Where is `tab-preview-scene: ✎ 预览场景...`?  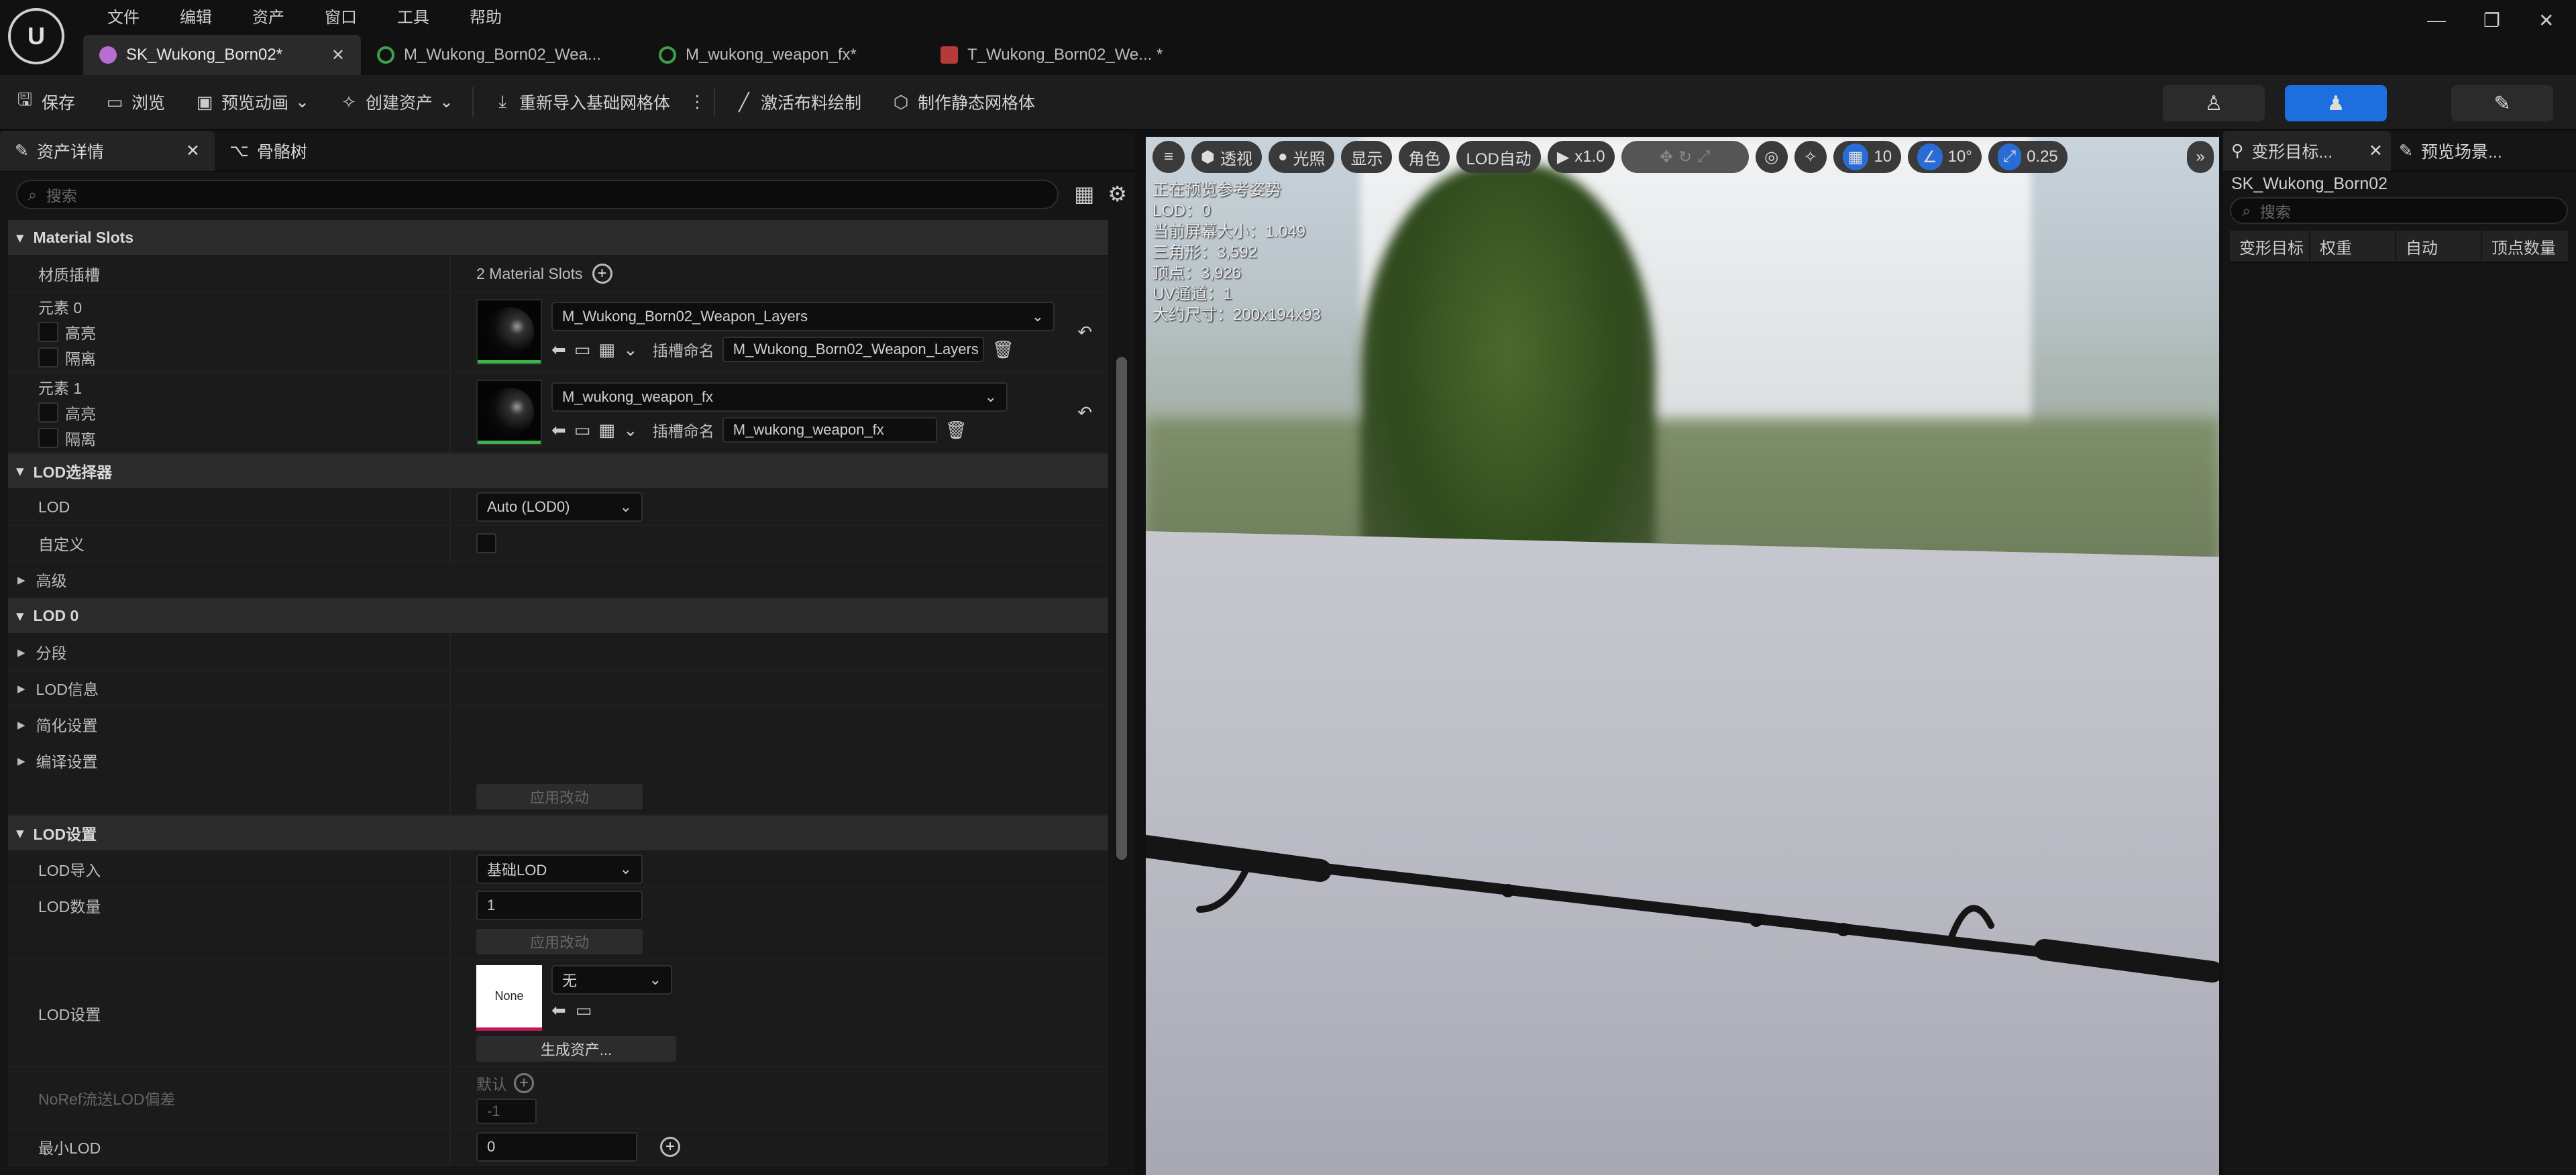 tab-preview-scene: ✎ 预览场景... is located at coordinates (2450, 151).